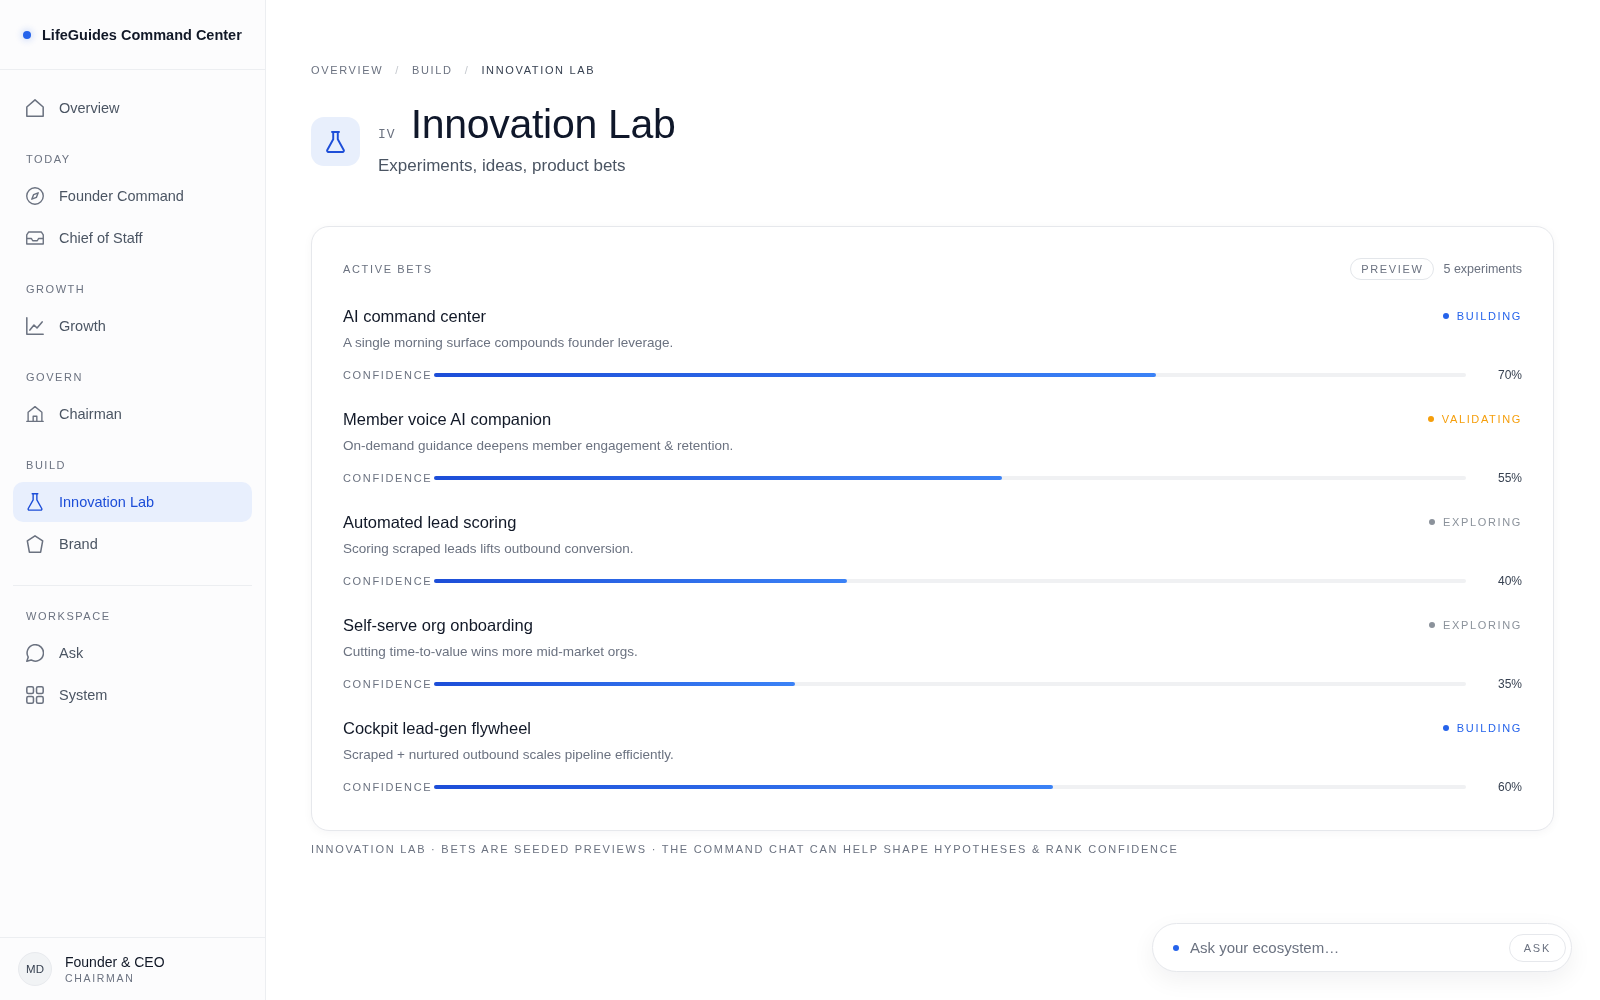 The image size is (1600, 1000). What do you see at coordinates (35, 414) in the screenshot?
I see `building-icon` at bounding box center [35, 414].